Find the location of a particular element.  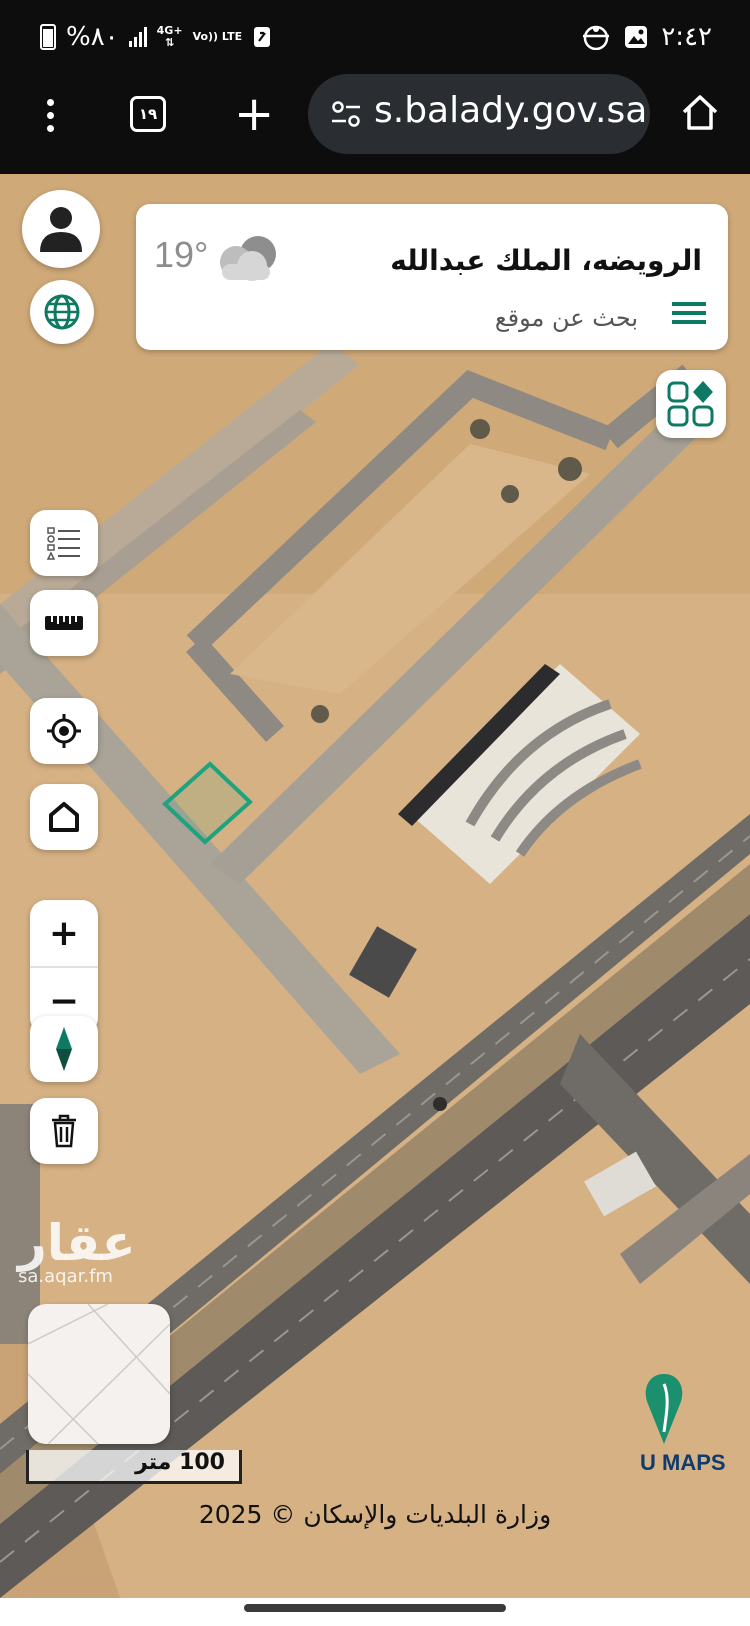

compass-icon is located at coordinates (64, 1049).